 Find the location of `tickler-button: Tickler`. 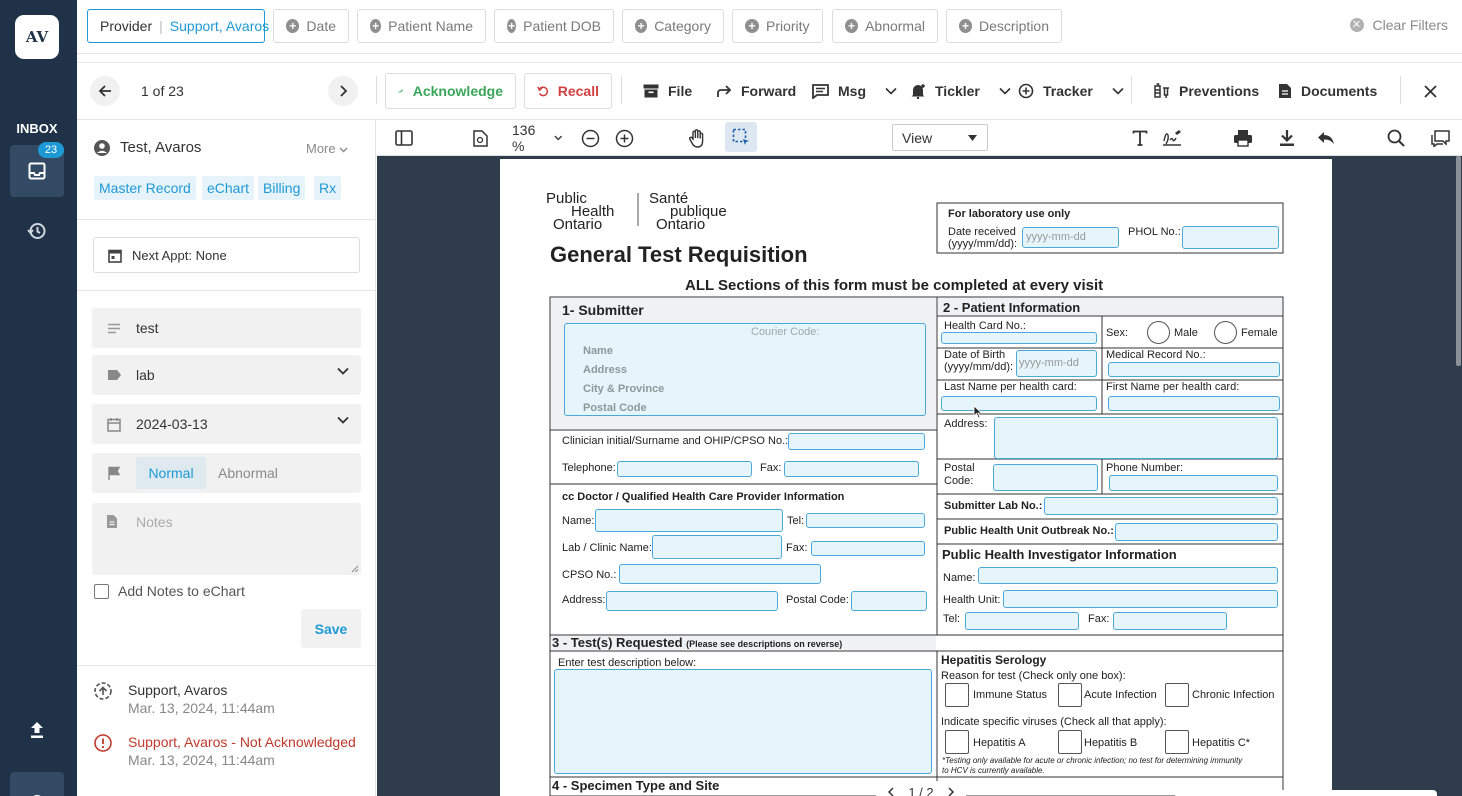

tickler-button: Tickler is located at coordinates (960, 91).